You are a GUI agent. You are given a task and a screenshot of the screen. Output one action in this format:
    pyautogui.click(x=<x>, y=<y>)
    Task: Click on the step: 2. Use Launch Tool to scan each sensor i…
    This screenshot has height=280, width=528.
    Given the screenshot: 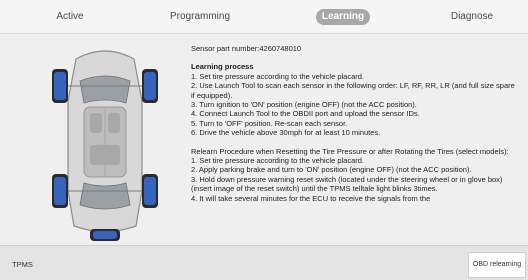 What is the action you would take?
    pyautogui.click(x=353, y=90)
    